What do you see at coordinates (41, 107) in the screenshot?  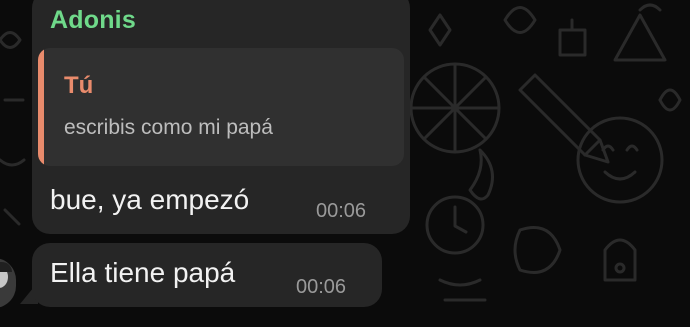 I see `quote-accent-bar` at bounding box center [41, 107].